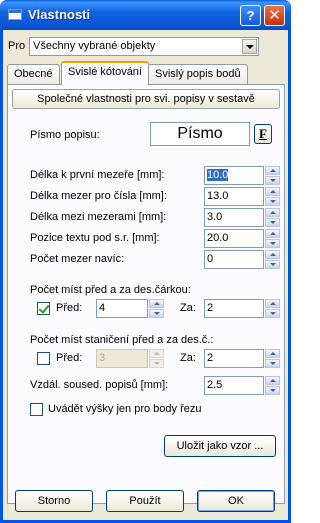 This screenshot has width=320, height=523. I want to click on decimal-before-label: Před:, so click(69, 308).